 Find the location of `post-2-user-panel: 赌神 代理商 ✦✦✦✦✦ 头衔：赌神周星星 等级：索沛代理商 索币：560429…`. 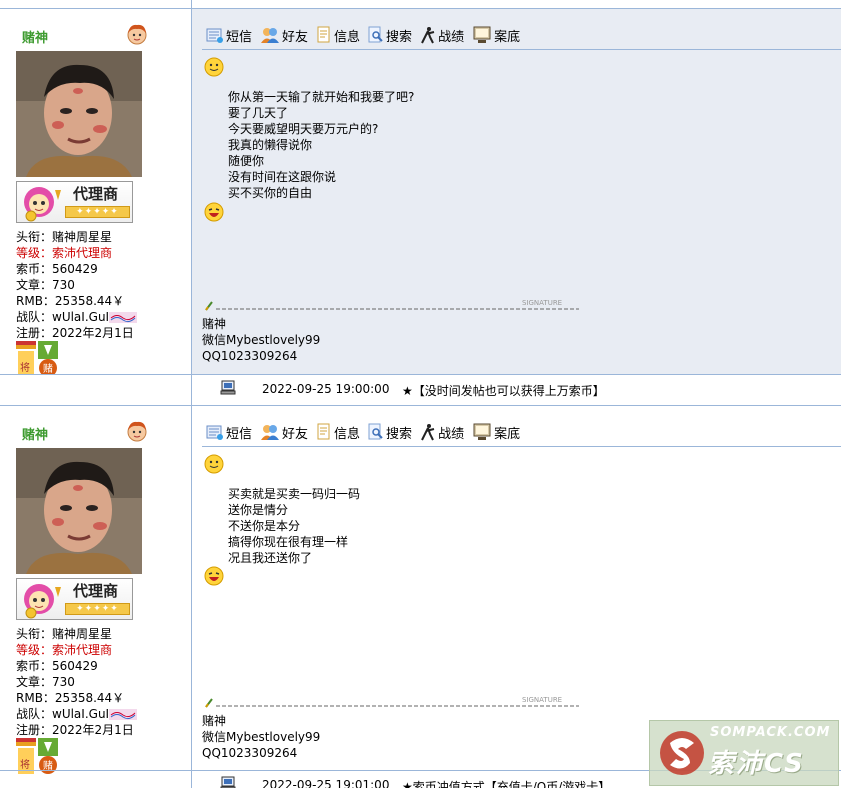

post-2-user-panel: 赌神 代理商 ✦✦✦✦✦ 头衔：赌神周星星 等级：索沛代理商 索币：560429… is located at coordinates (95, 590).